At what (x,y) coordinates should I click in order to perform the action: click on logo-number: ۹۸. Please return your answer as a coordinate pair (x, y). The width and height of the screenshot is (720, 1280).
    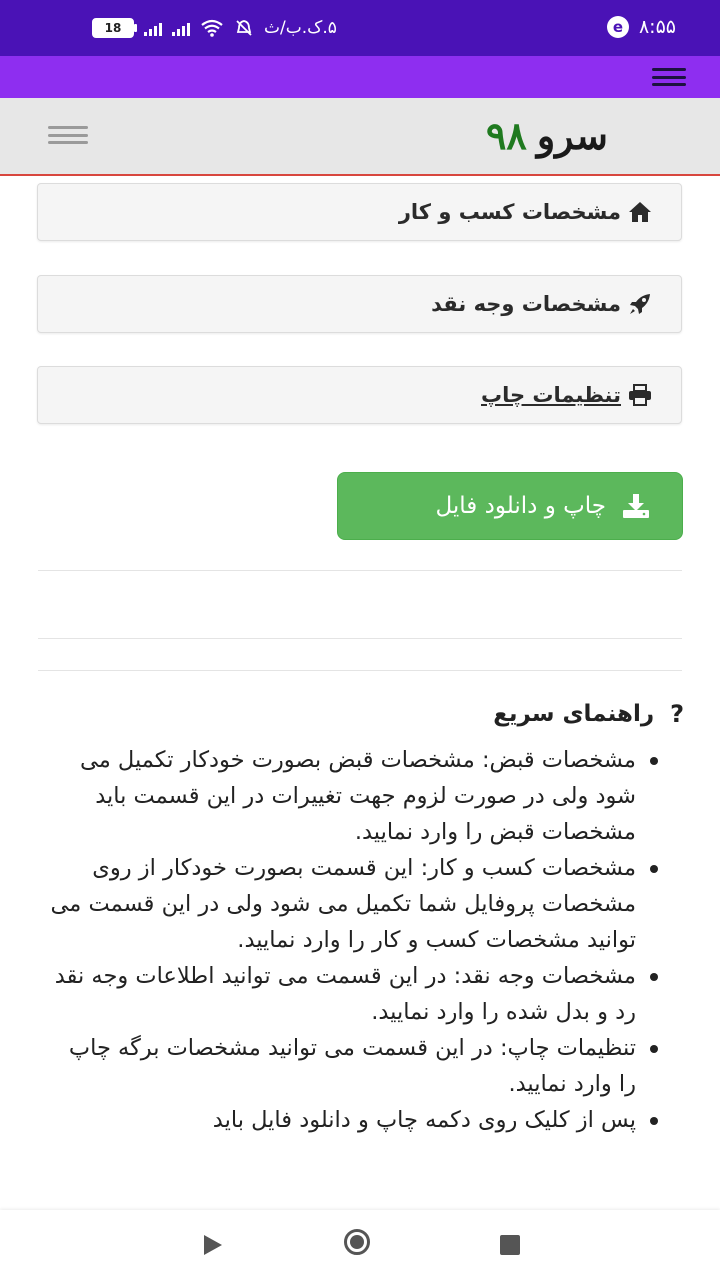
    Looking at the image, I should click on (506, 135).